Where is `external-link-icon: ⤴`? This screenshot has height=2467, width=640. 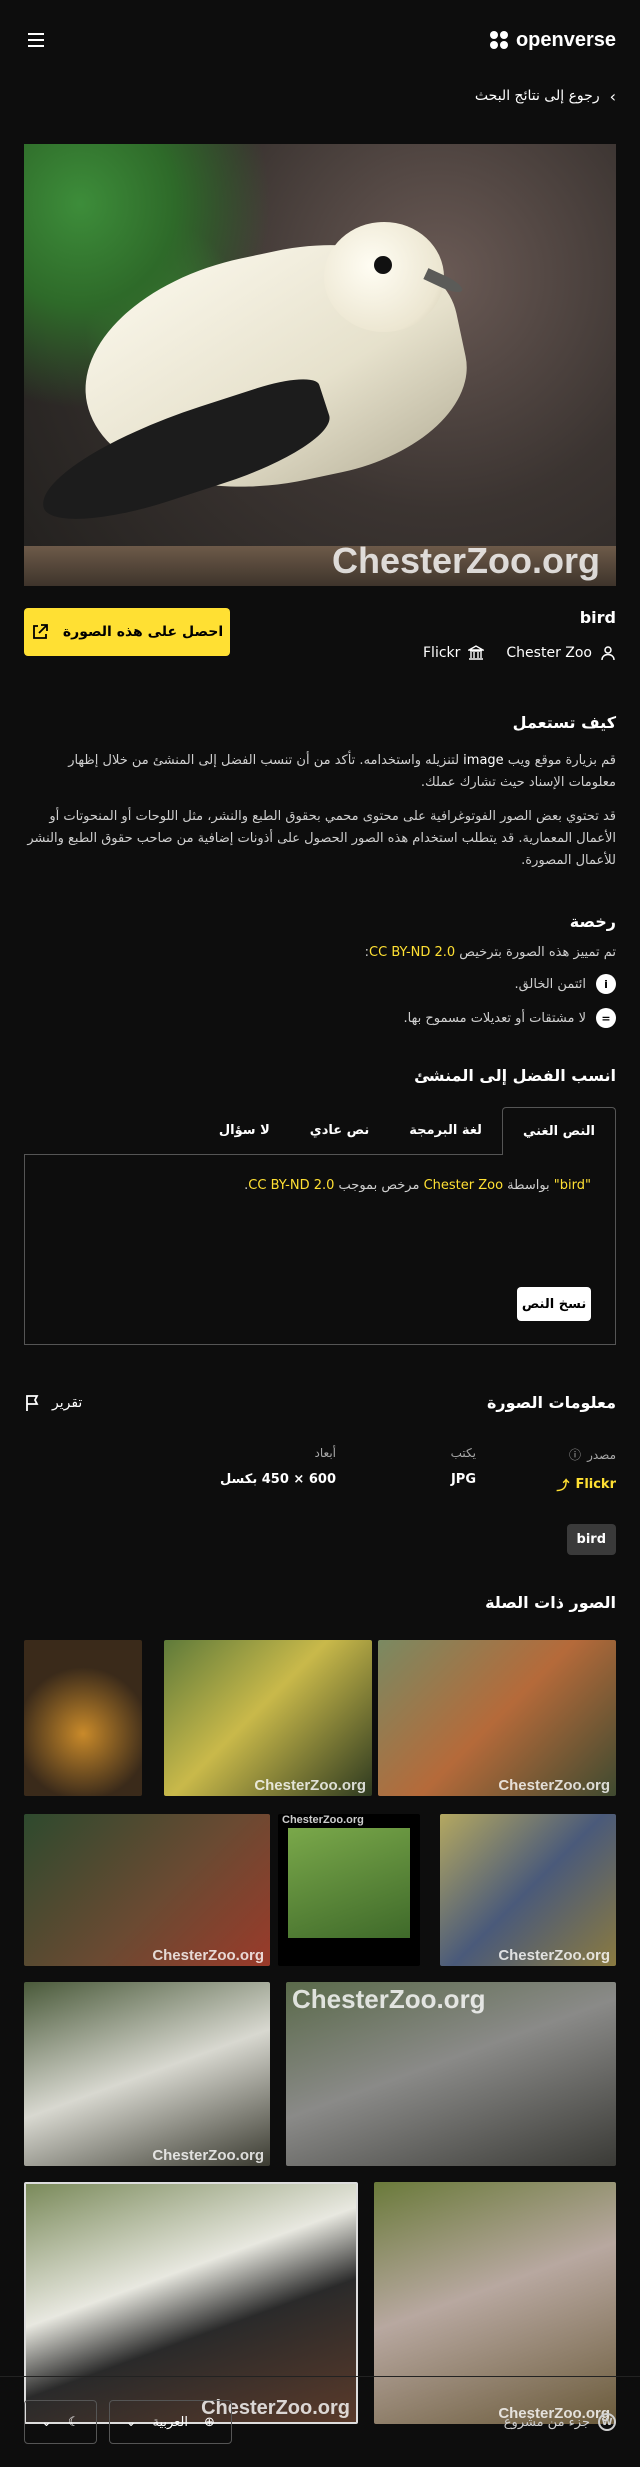 external-link-icon: ⤴ is located at coordinates (563, 1486).